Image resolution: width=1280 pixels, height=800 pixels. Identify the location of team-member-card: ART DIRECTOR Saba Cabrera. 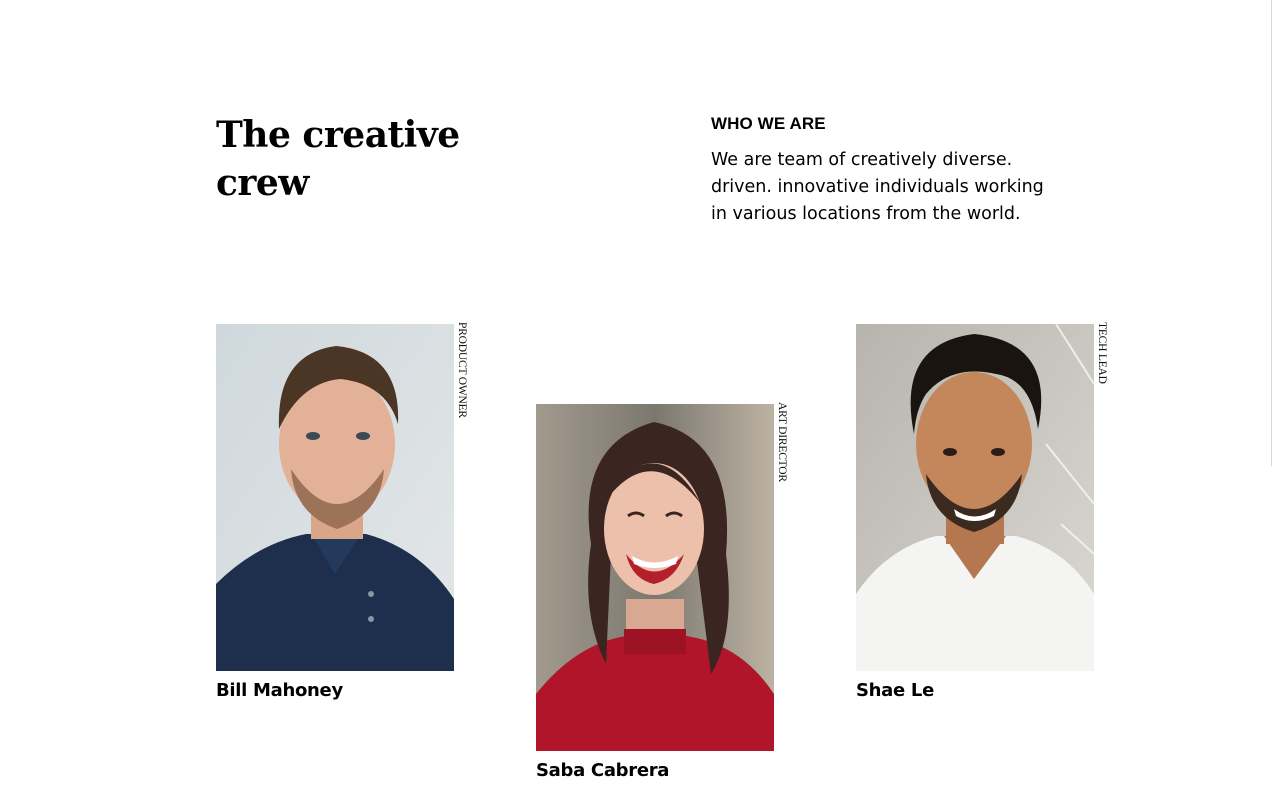
(666, 591).